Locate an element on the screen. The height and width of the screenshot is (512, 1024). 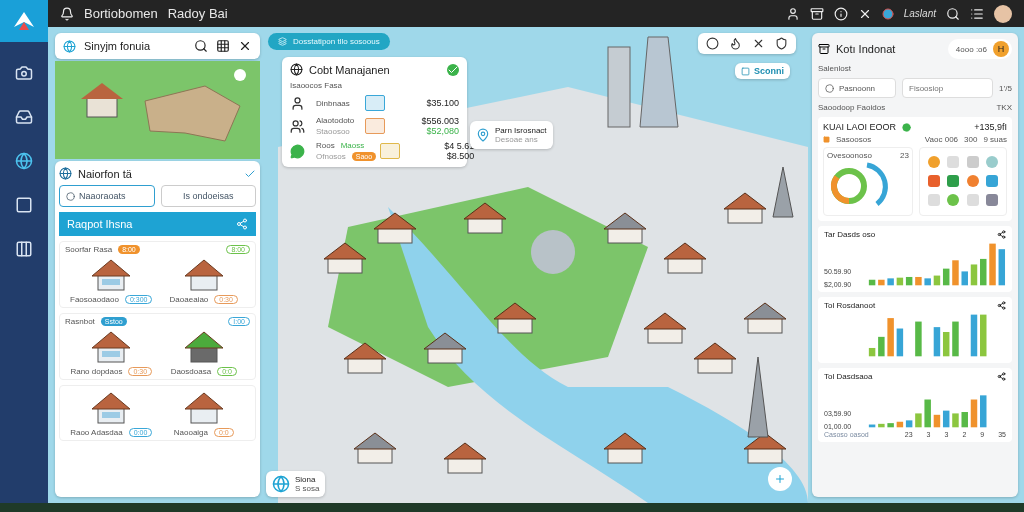
cost-name: Roos is located at coordinates (325, 145).